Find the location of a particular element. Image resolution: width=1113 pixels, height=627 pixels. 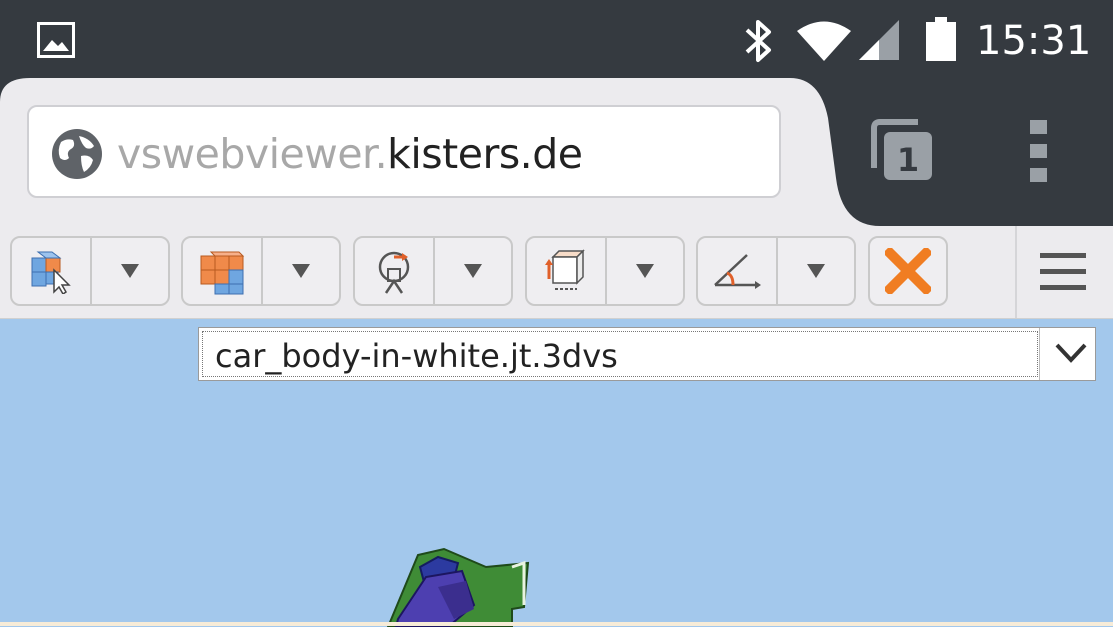

rotate-tool is located at coordinates (433, 271).